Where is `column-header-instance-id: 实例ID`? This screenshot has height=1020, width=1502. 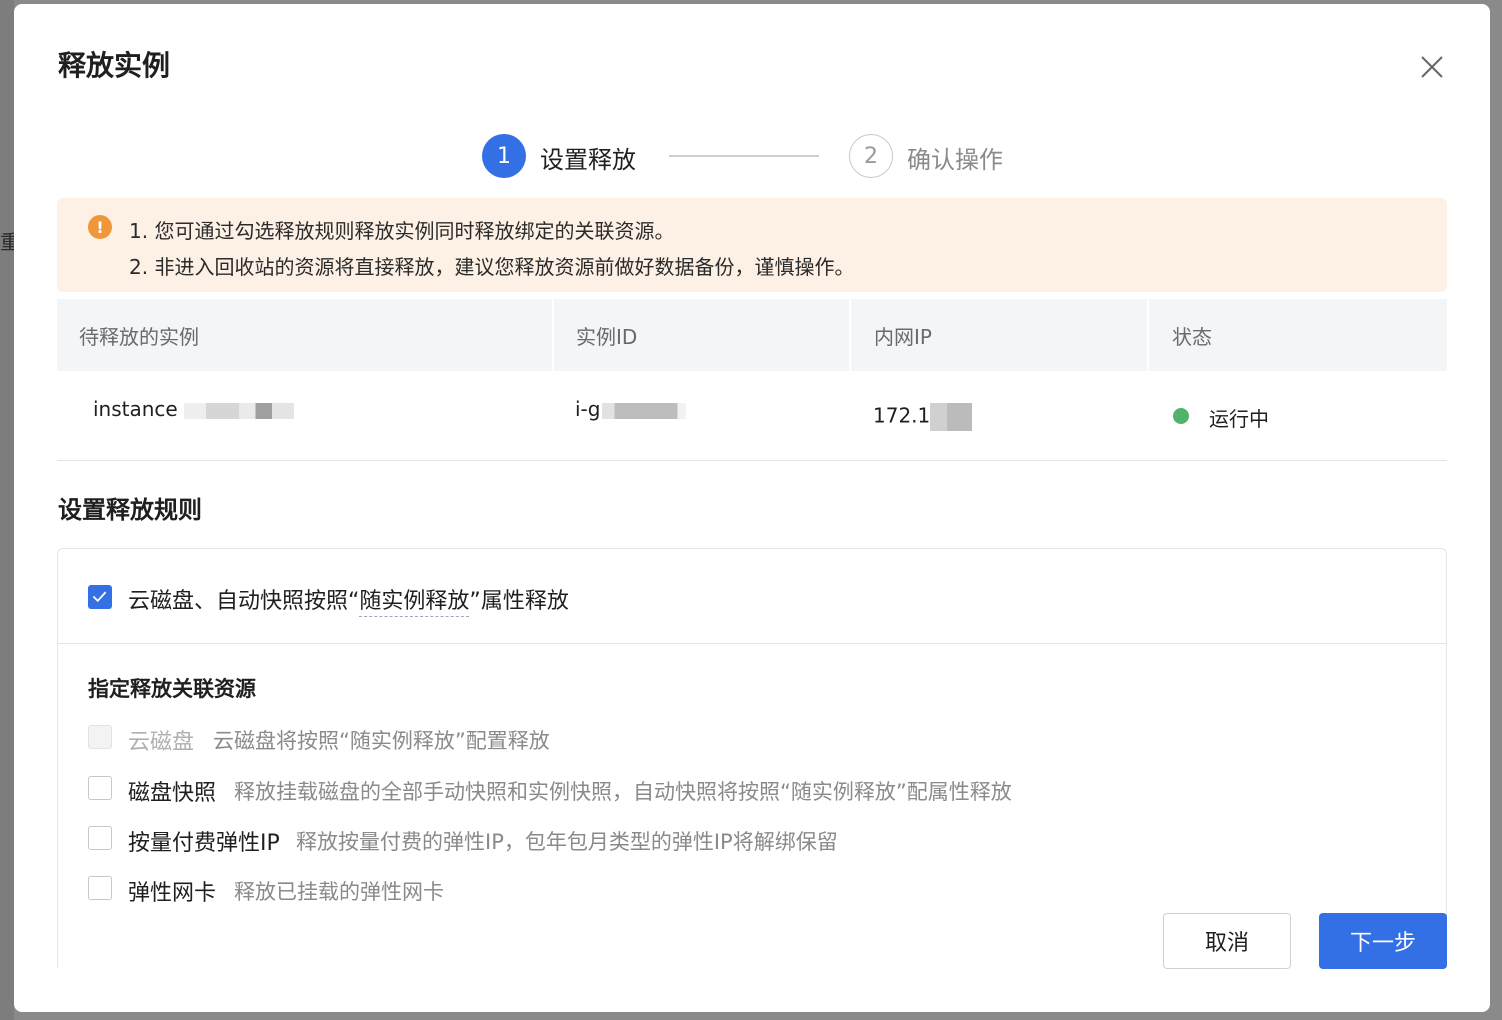 column-header-instance-id: 实例ID is located at coordinates (607, 336).